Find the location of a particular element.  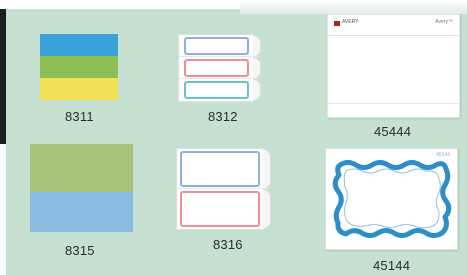

product-45444-sheet: AVERY Avery™ is located at coordinates (393, 66).